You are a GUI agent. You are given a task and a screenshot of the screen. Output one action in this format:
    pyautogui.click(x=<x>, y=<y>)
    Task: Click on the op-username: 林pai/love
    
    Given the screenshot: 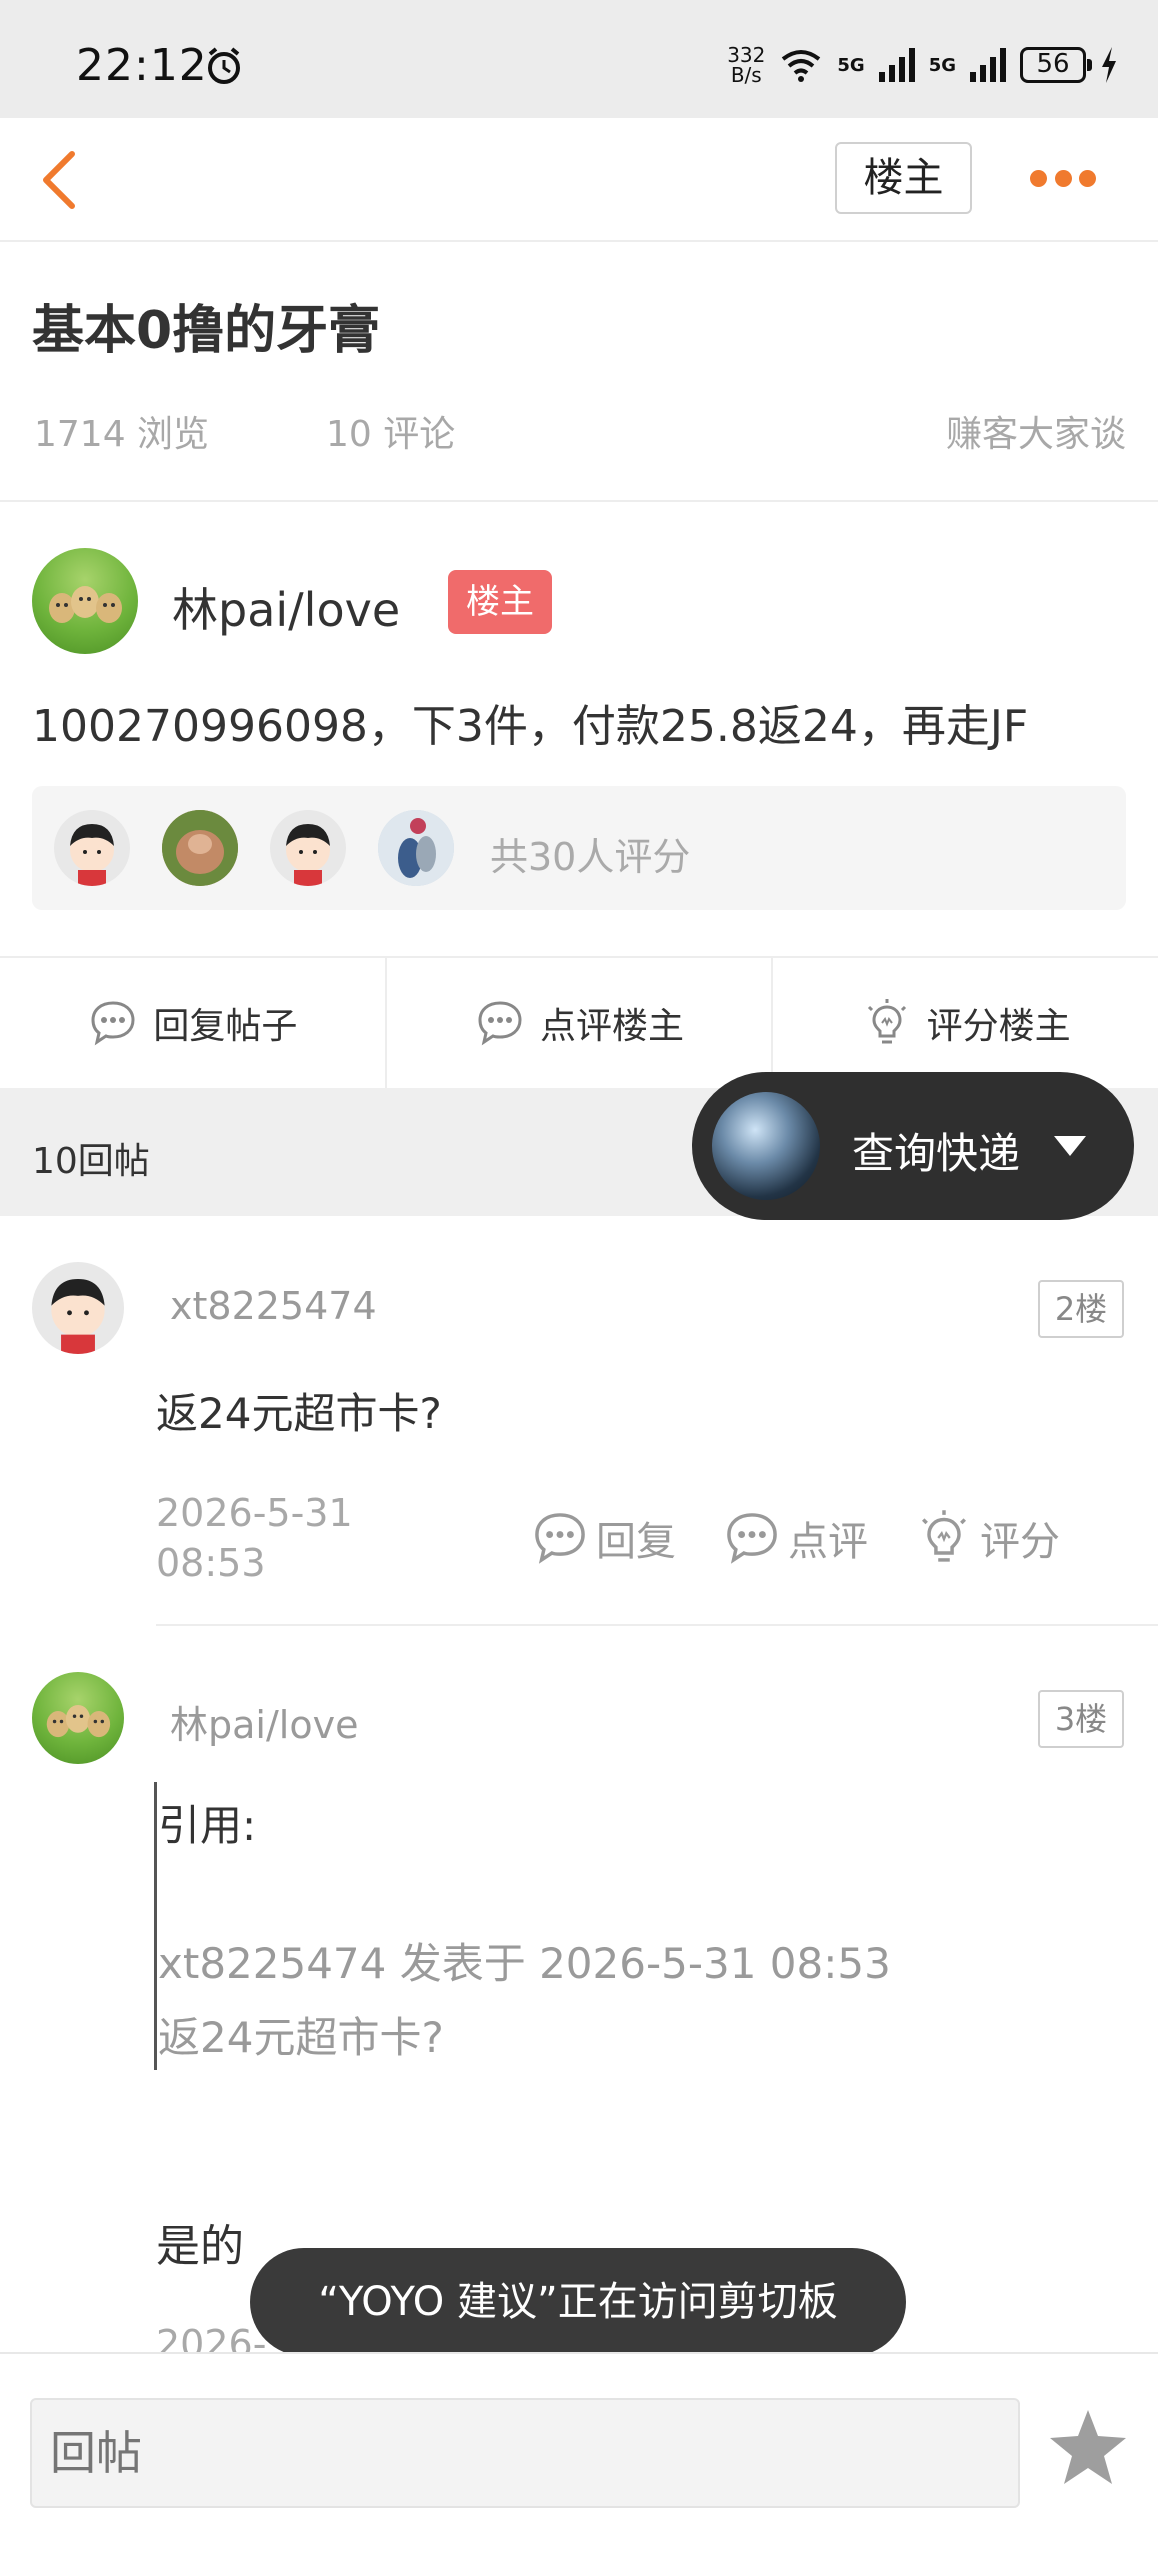 What is the action you would take?
    pyautogui.click(x=286, y=607)
    